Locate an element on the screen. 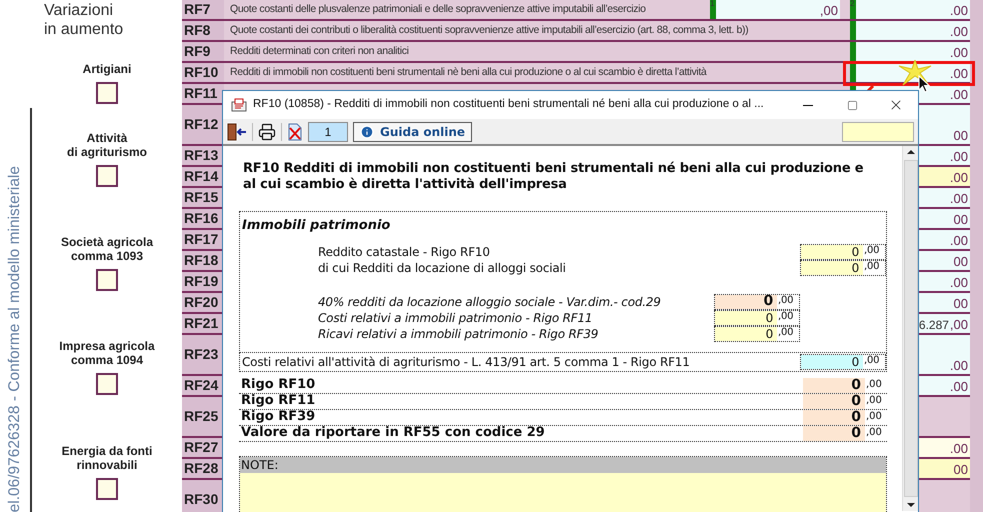  total-label: Valore da riportare in RF55 con codice 29 is located at coordinates (393, 433).